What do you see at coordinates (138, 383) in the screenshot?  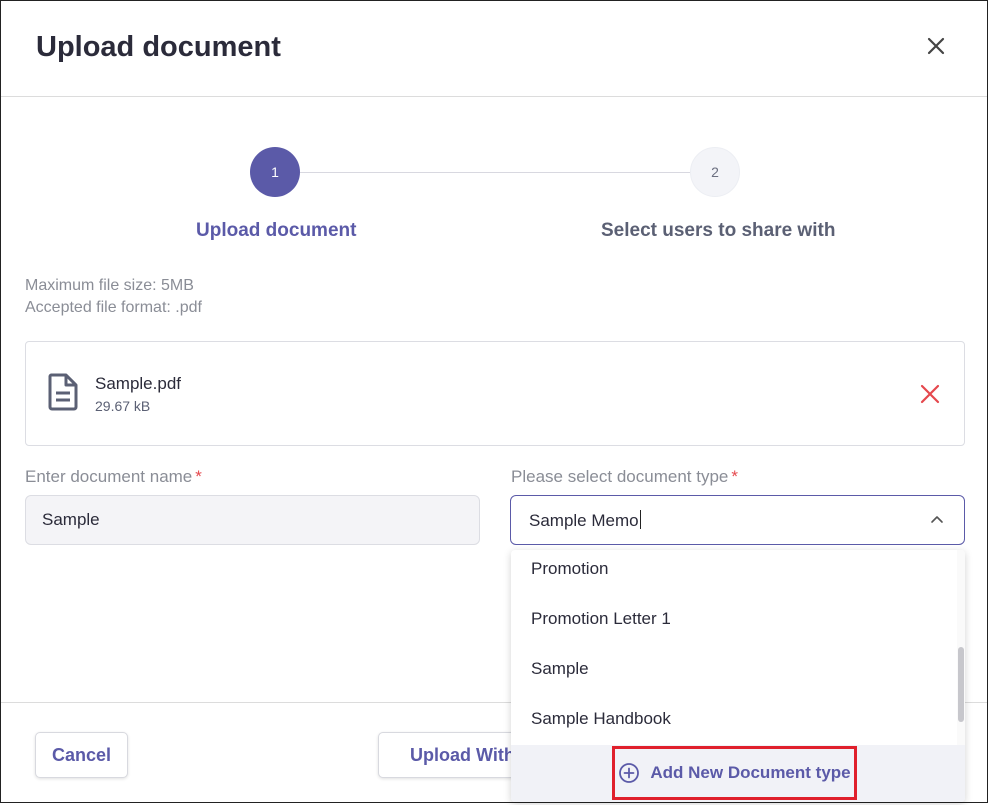 I see `file-name: Sample.pdf` at bounding box center [138, 383].